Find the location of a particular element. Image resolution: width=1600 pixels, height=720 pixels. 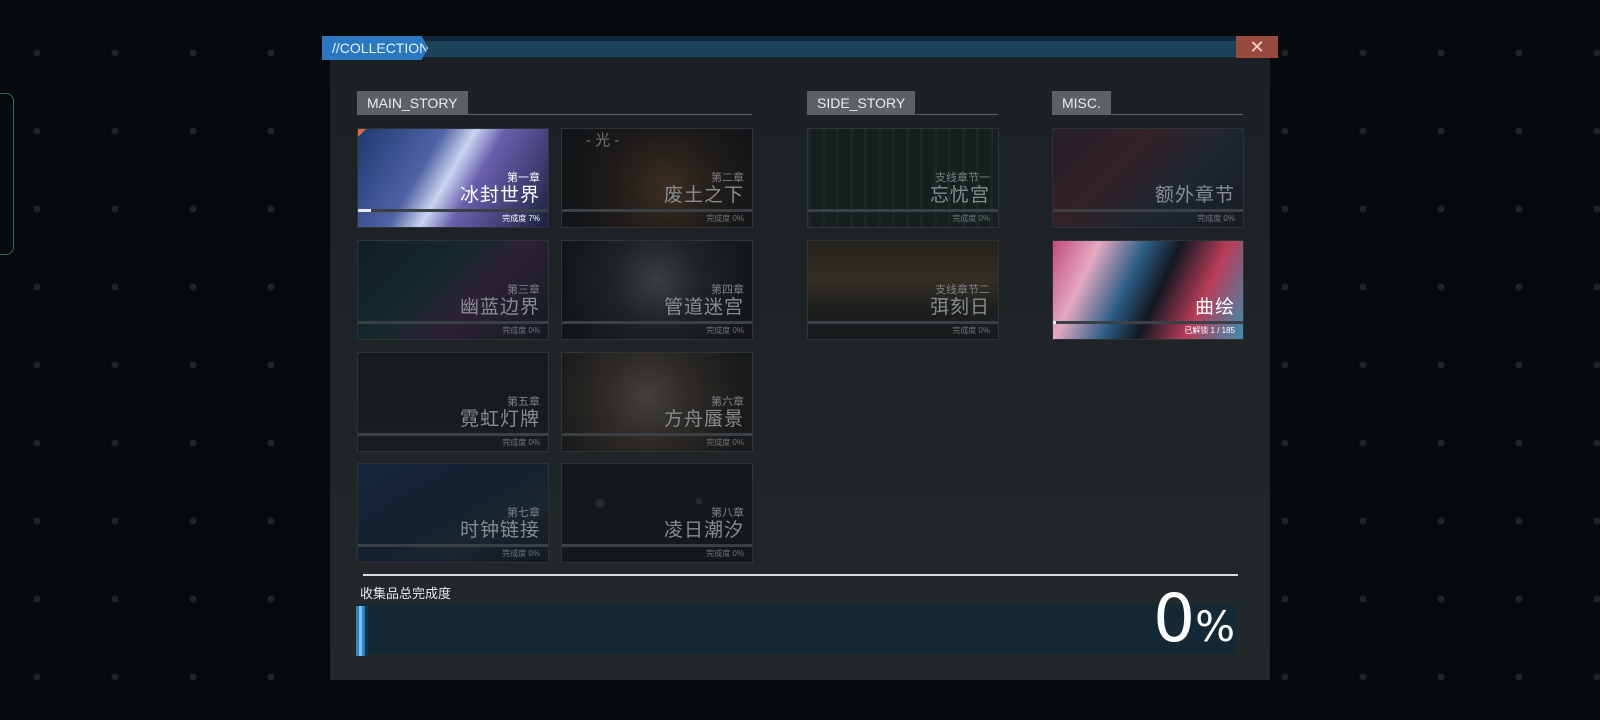

chapter-card-6: 第六章 方舟蜃景 完成度 0% is located at coordinates (657, 402).